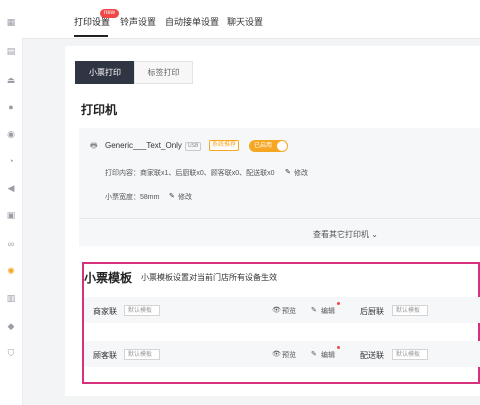 This screenshot has height=405, width=480. I want to click on template-row: 商家联 默认模板 👁 预览 ✎ 编辑 后厨联 默认模板, so click(282, 310).